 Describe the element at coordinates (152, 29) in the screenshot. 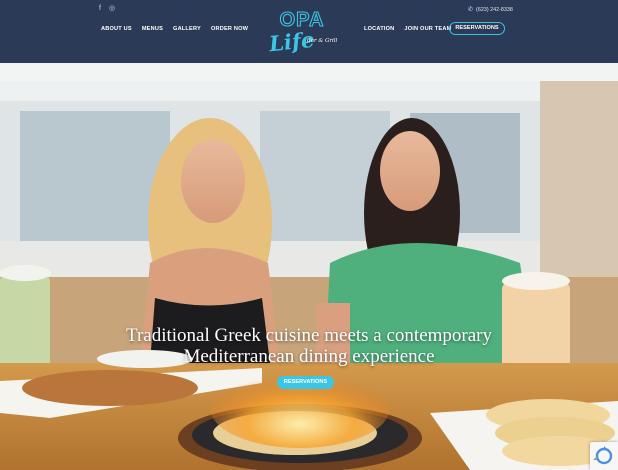

I see `nav-menus: MENUS` at that location.